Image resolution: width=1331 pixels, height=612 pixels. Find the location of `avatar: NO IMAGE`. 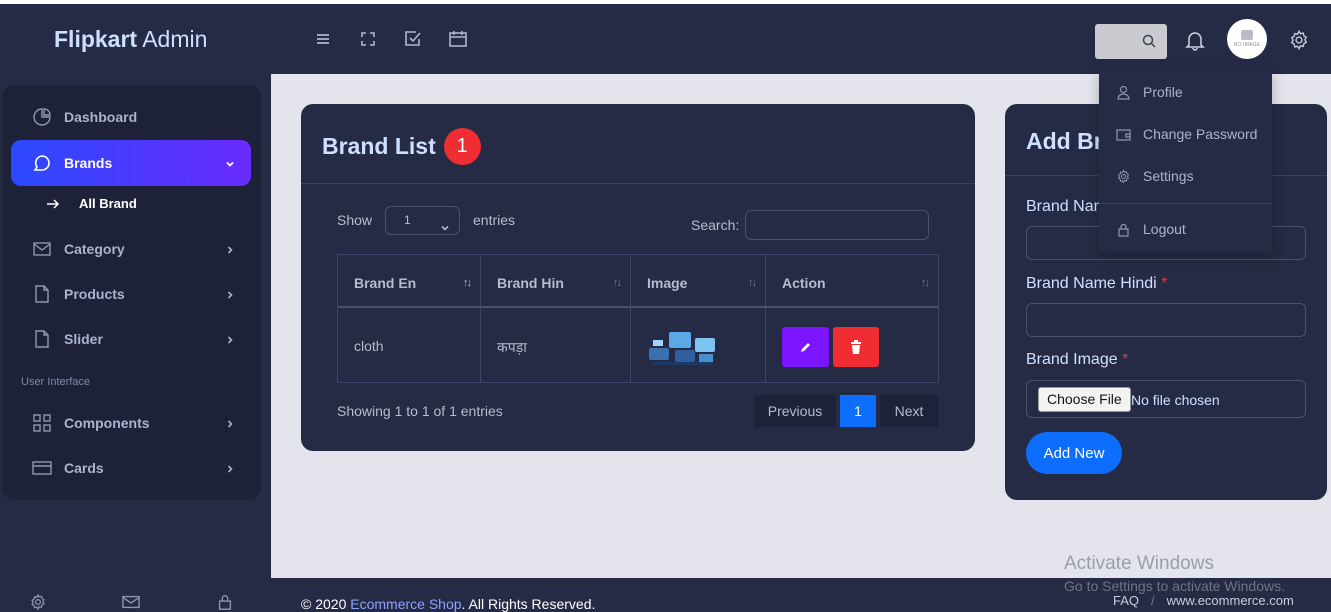

avatar: NO IMAGE is located at coordinates (1247, 39).